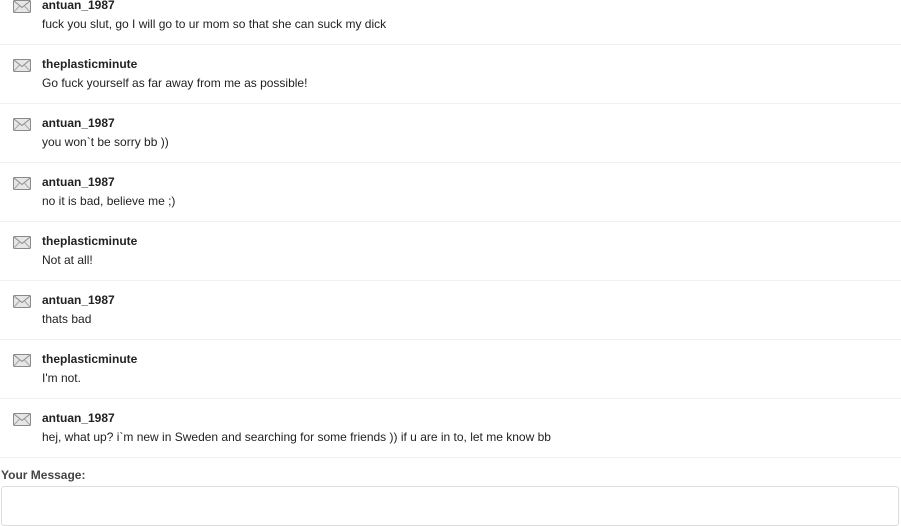  What do you see at coordinates (450, 506) in the screenshot?
I see `message-input` at bounding box center [450, 506].